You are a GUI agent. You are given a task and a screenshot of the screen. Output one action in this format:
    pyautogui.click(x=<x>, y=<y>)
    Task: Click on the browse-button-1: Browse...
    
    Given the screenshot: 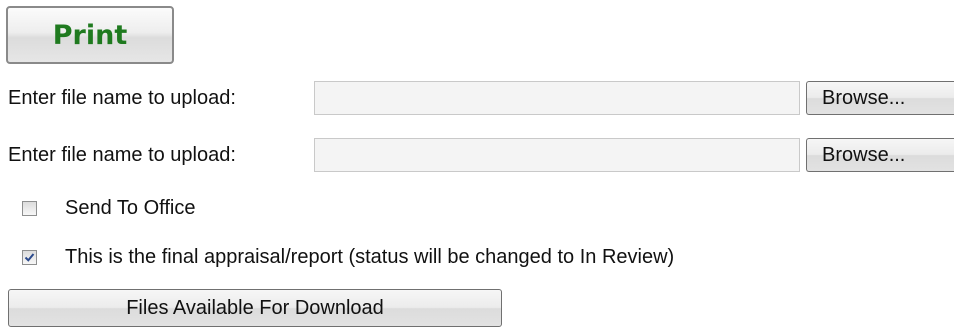 What is the action you would take?
    pyautogui.click(x=880, y=98)
    